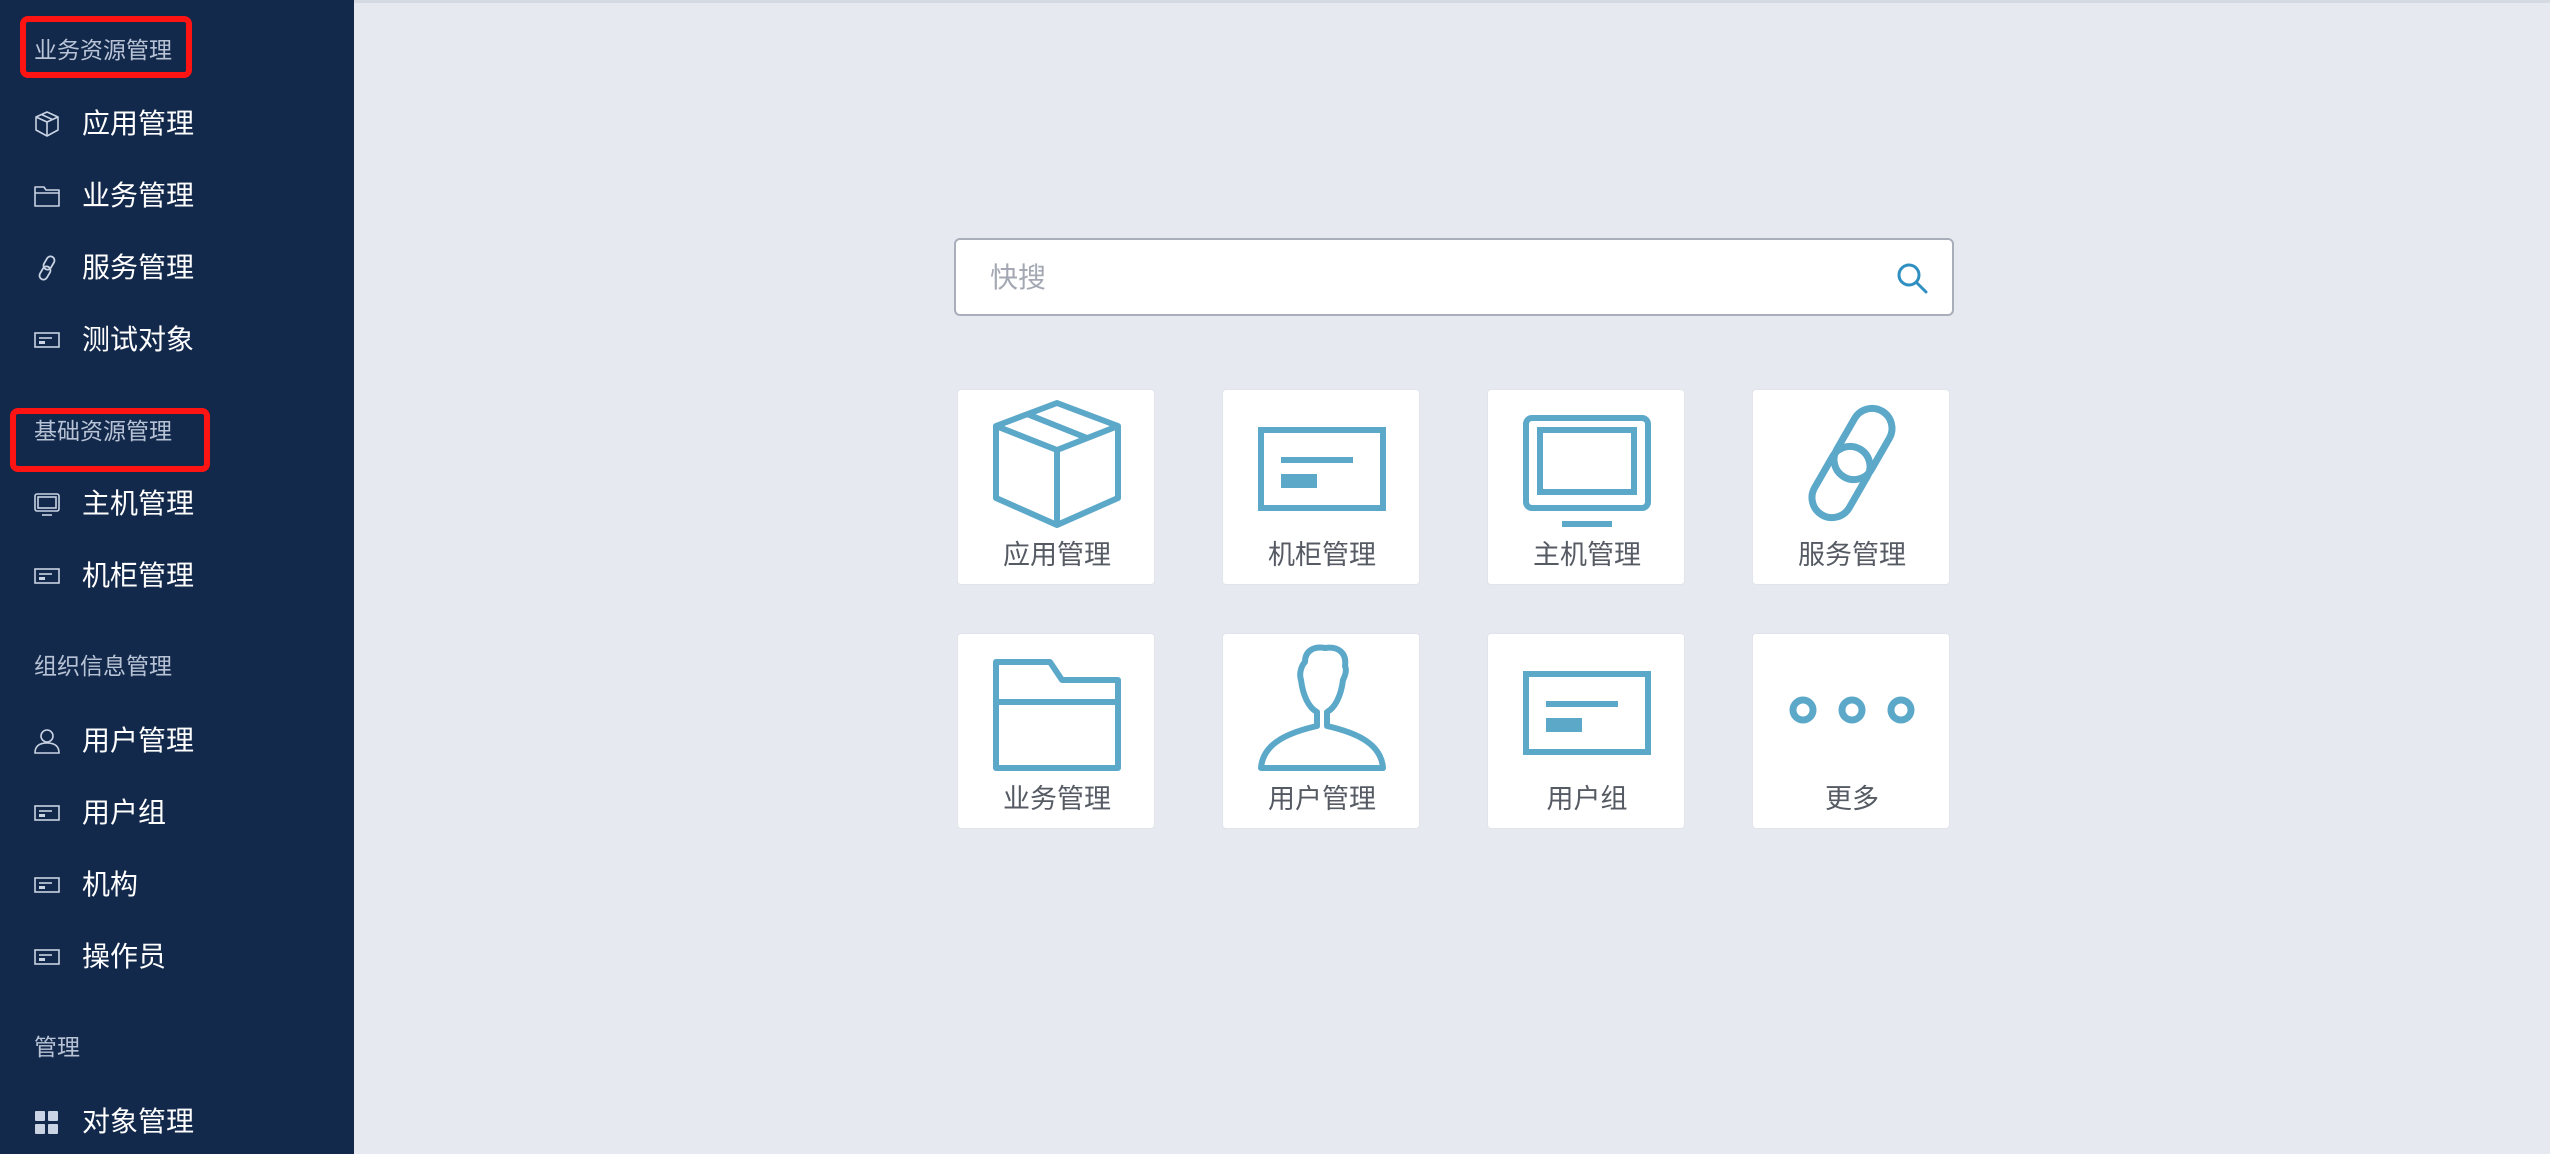 This screenshot has width=2550, height=1154. I want to click on quick-search-input, so click(1416, 277).